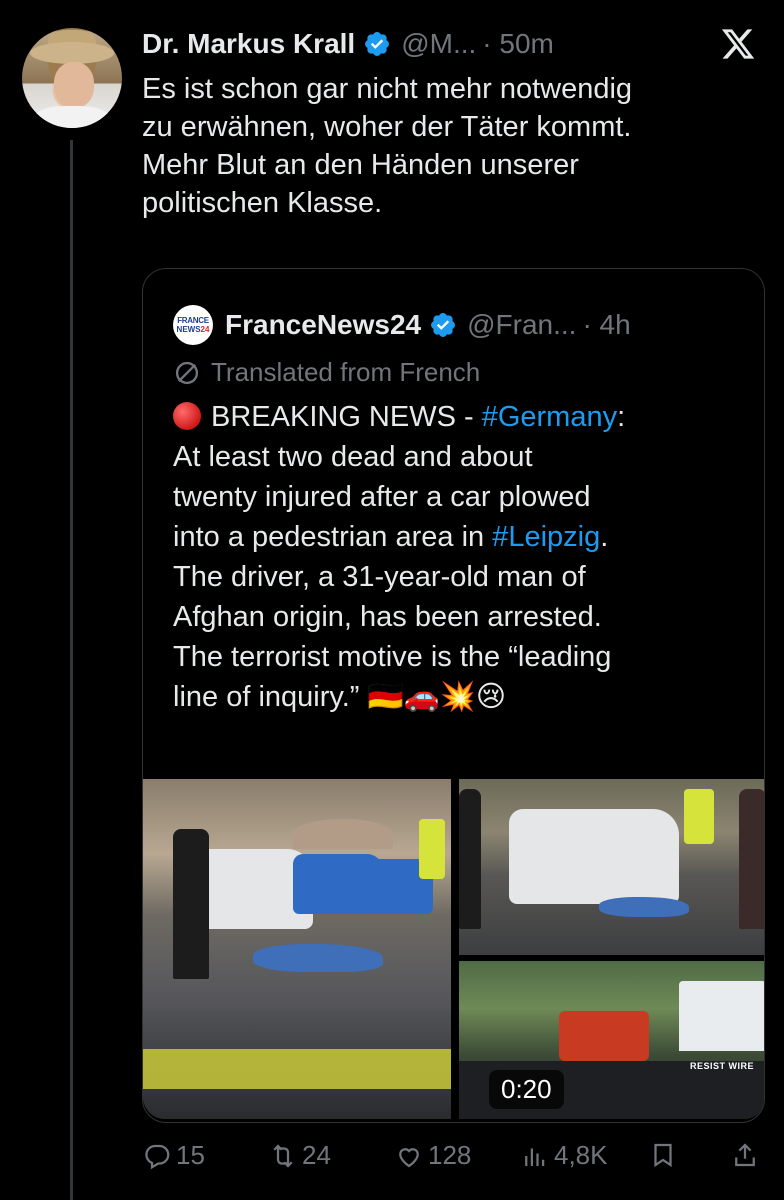  Describe the element at coordinates (581, 1155) in the screenshot. I see `view-count: 4,8K` at that location.